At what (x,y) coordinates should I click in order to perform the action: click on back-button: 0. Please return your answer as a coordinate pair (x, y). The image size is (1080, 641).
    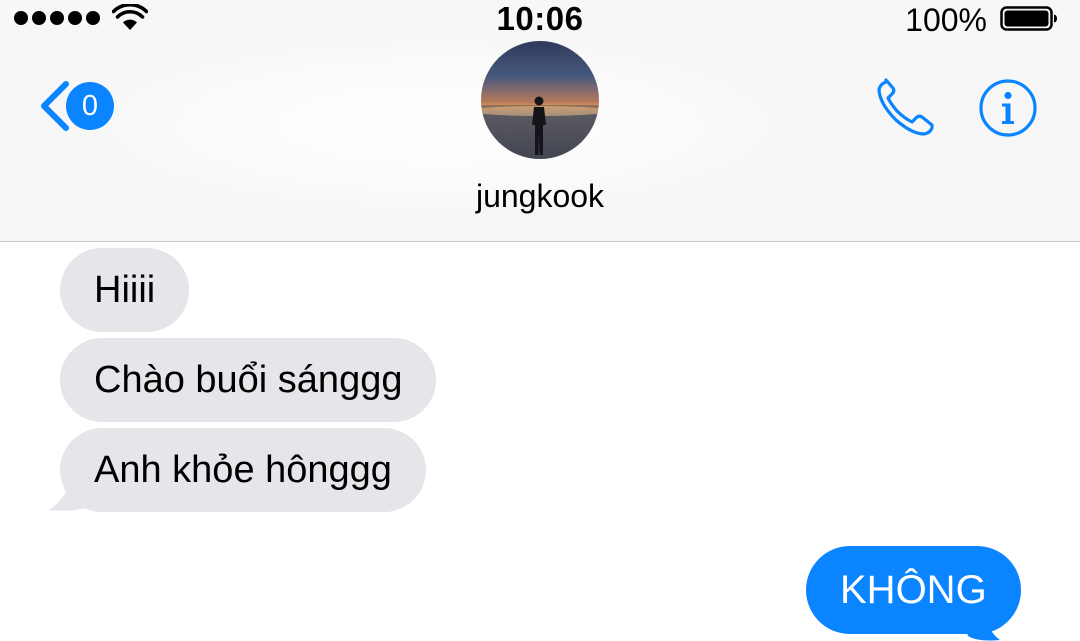
    Looking at the image, I should click on (79, 106).